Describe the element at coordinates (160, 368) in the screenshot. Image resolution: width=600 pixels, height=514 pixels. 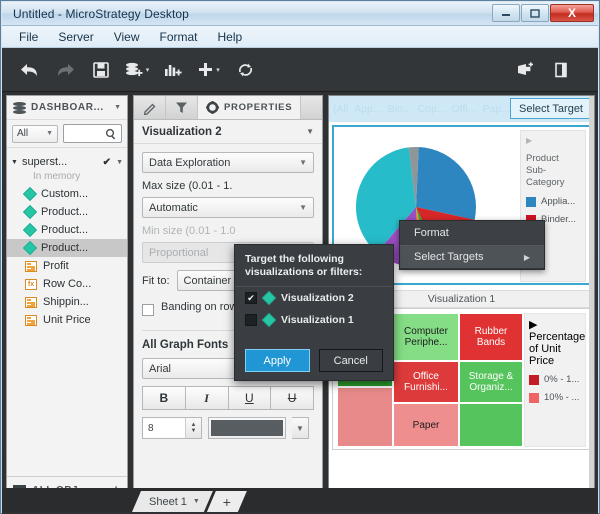
I see `font-family-value: Arial` at that location.